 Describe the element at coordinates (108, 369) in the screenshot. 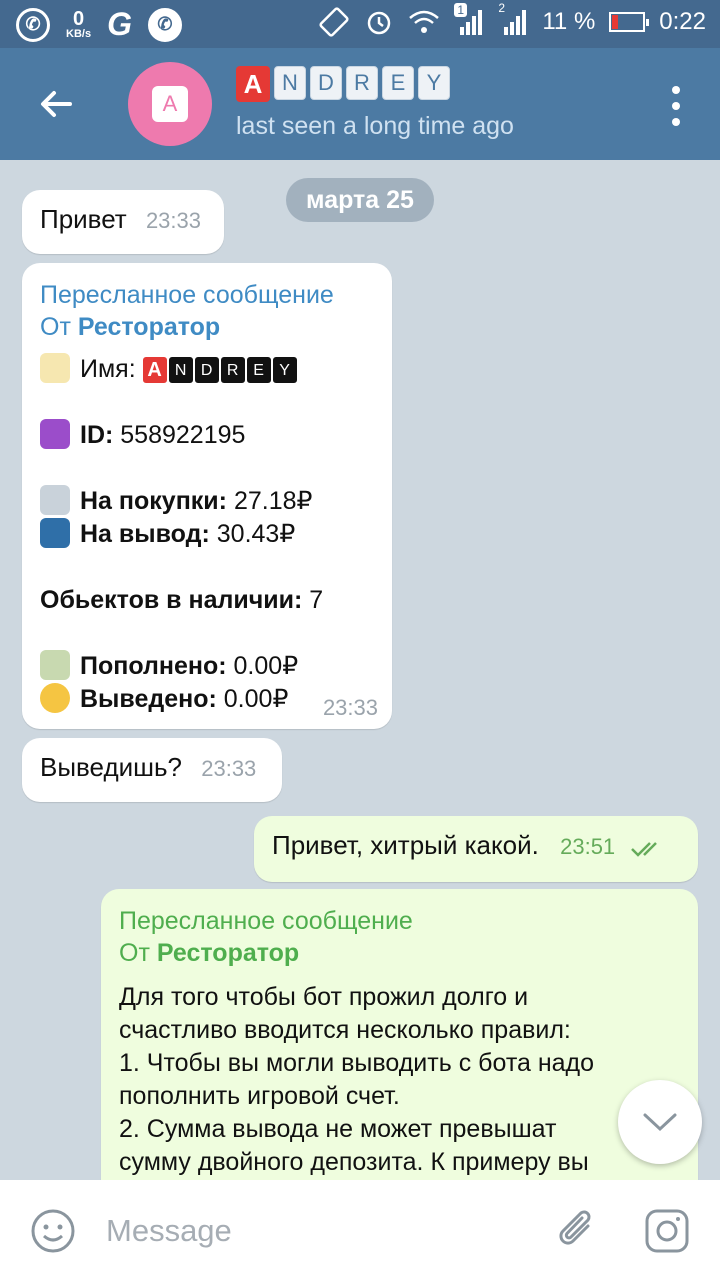

I see `name-label: Имя:` at that location.